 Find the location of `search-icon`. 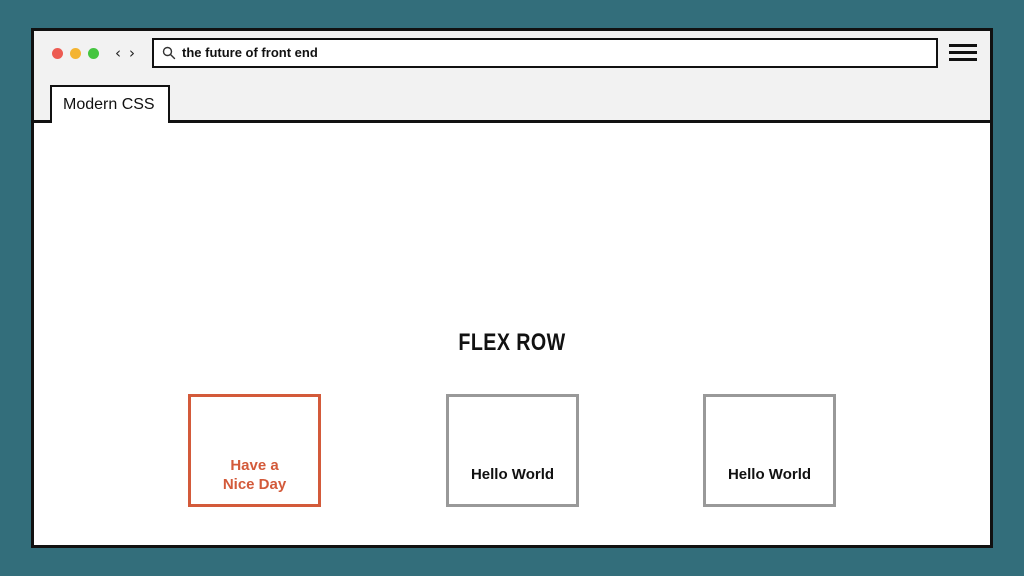

search-icon is located at coordinates (169, 53).